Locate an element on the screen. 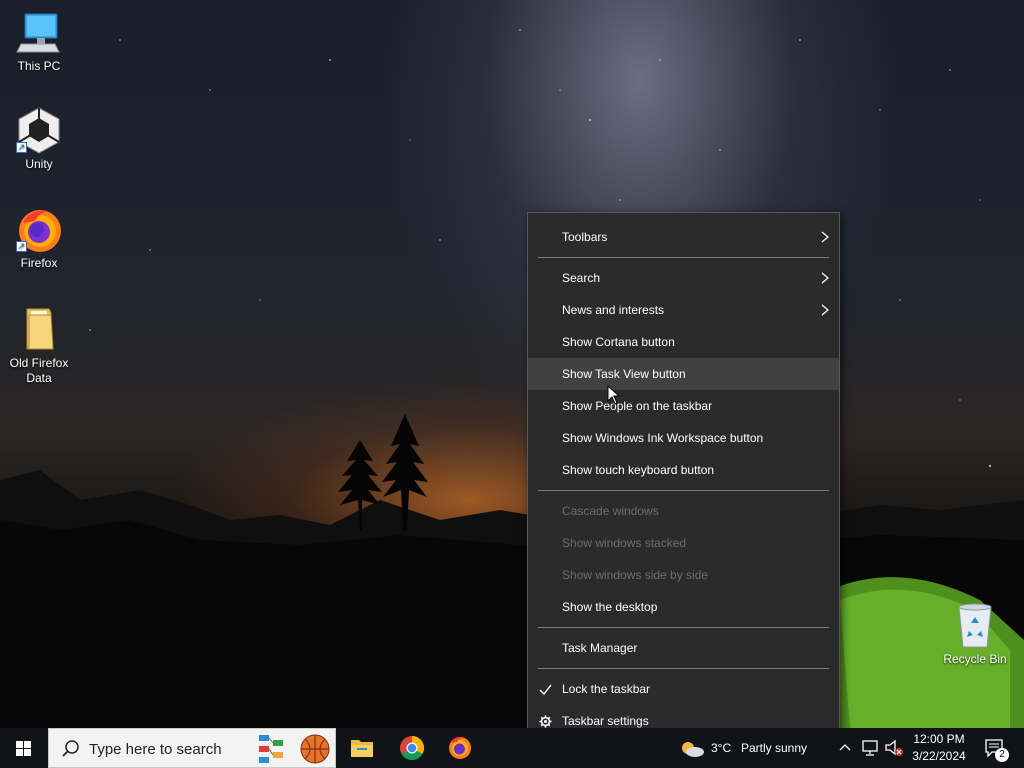 This screenshot has width=1024, height=768. menu-item-label: Toolbars is located at coordinates (585, 237).